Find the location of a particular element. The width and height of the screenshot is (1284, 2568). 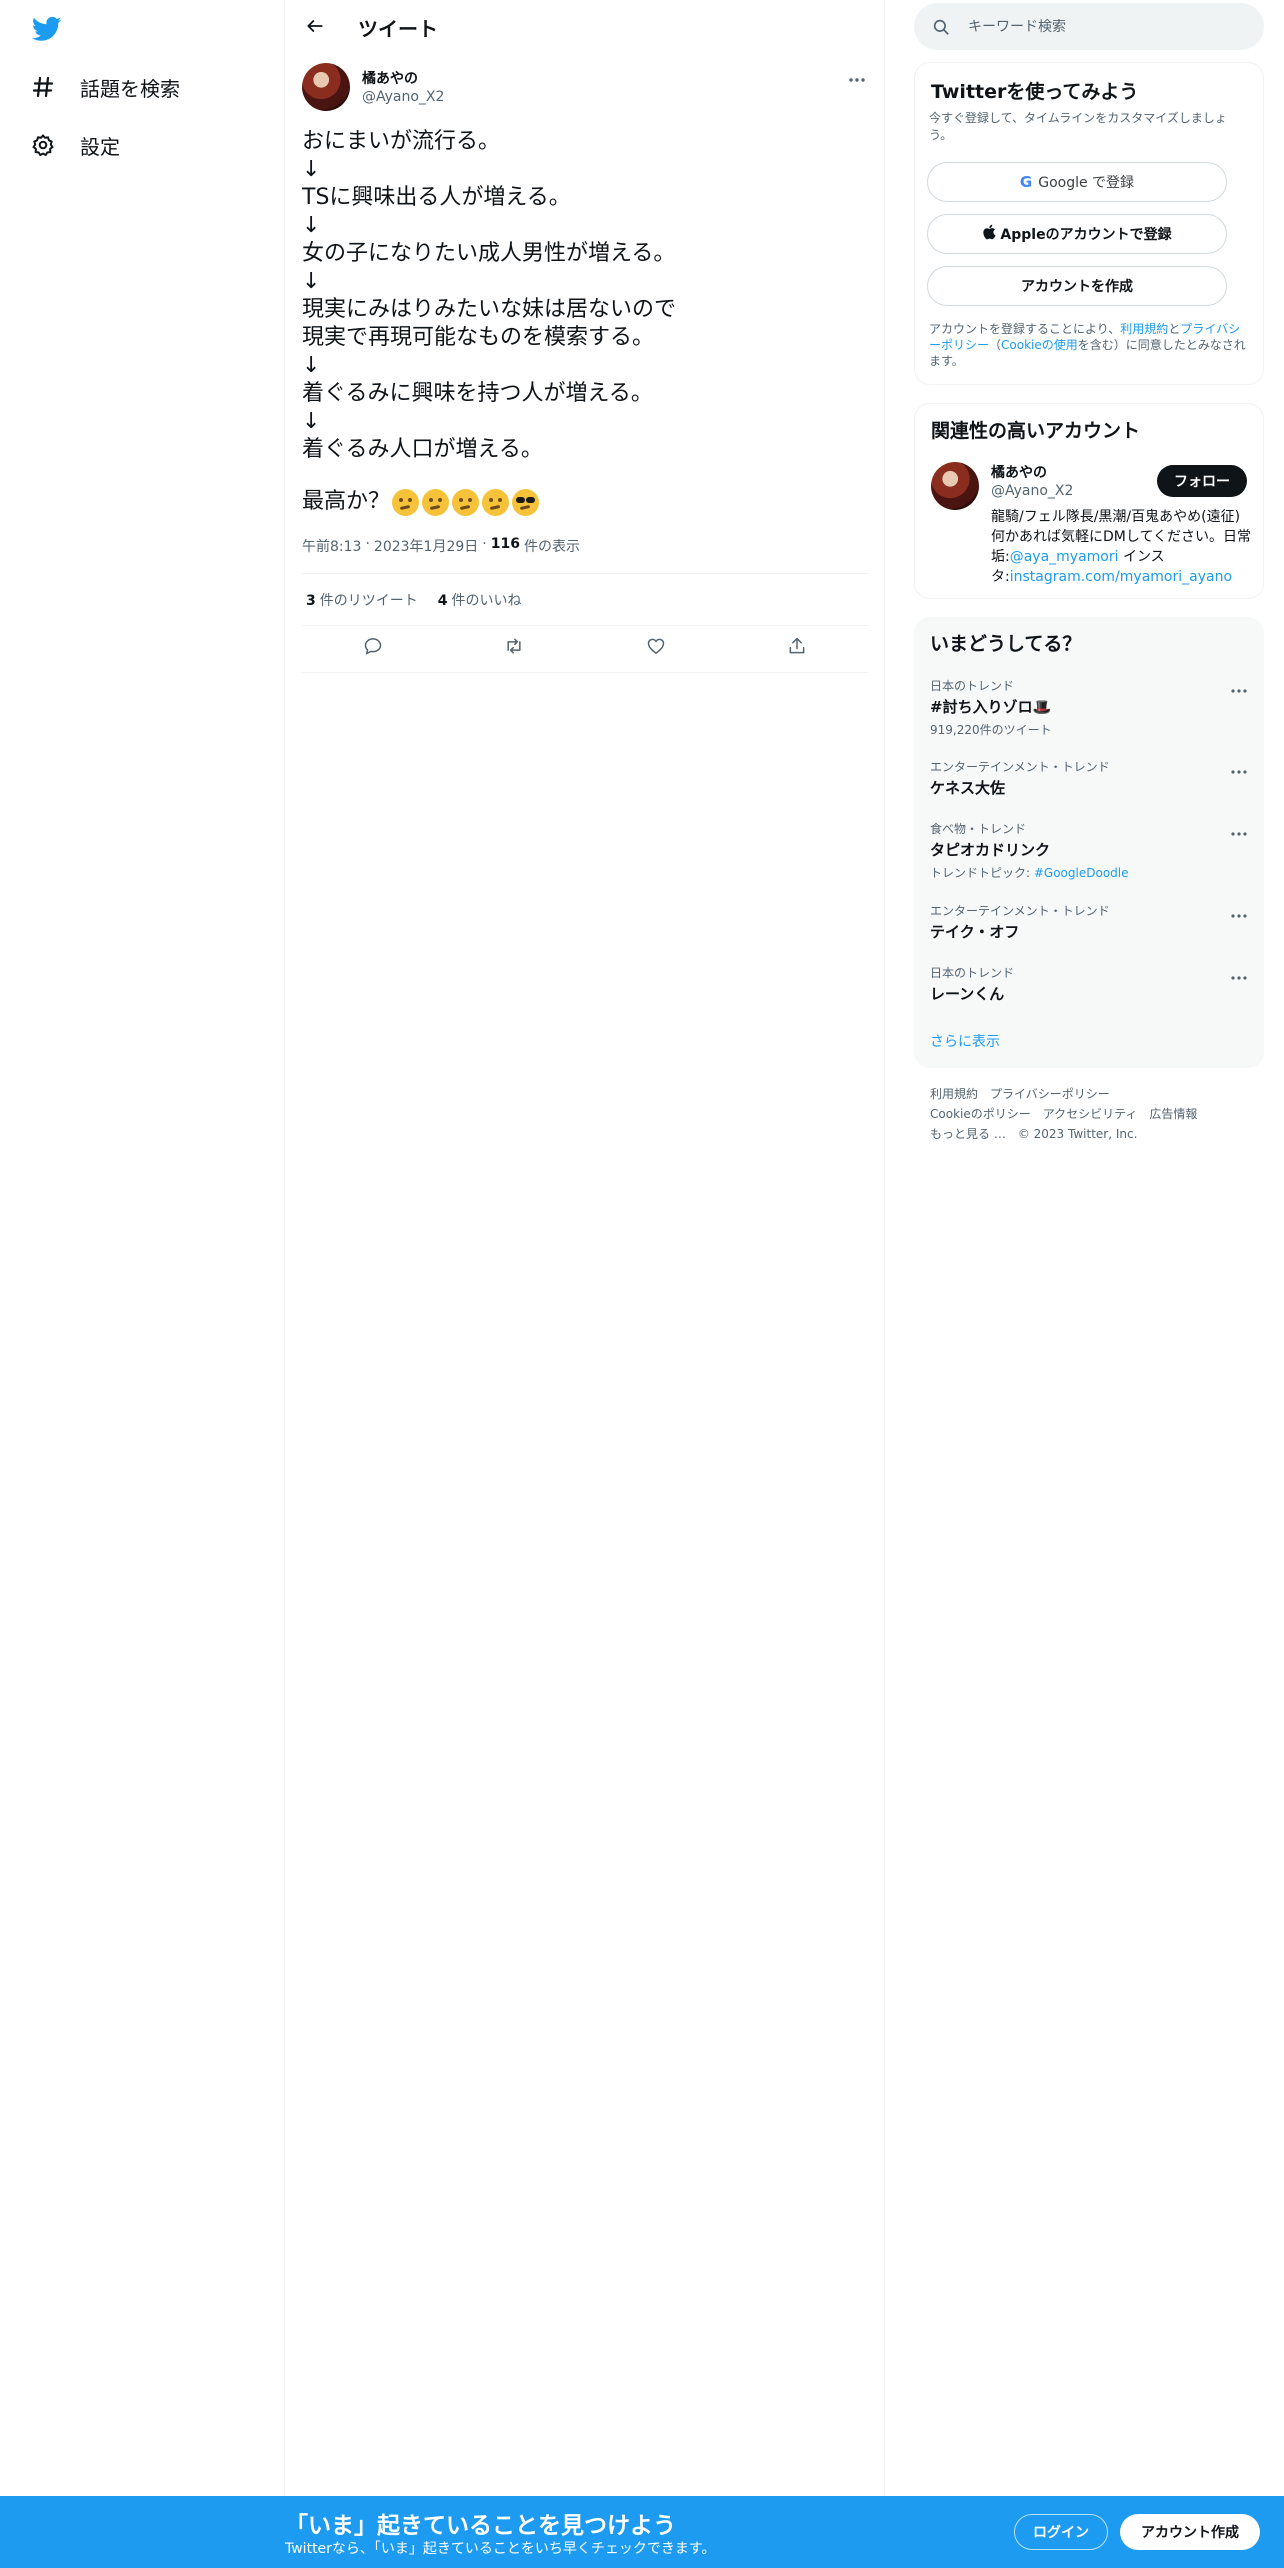

tweet-more-button is located at coordinates (857, 77).